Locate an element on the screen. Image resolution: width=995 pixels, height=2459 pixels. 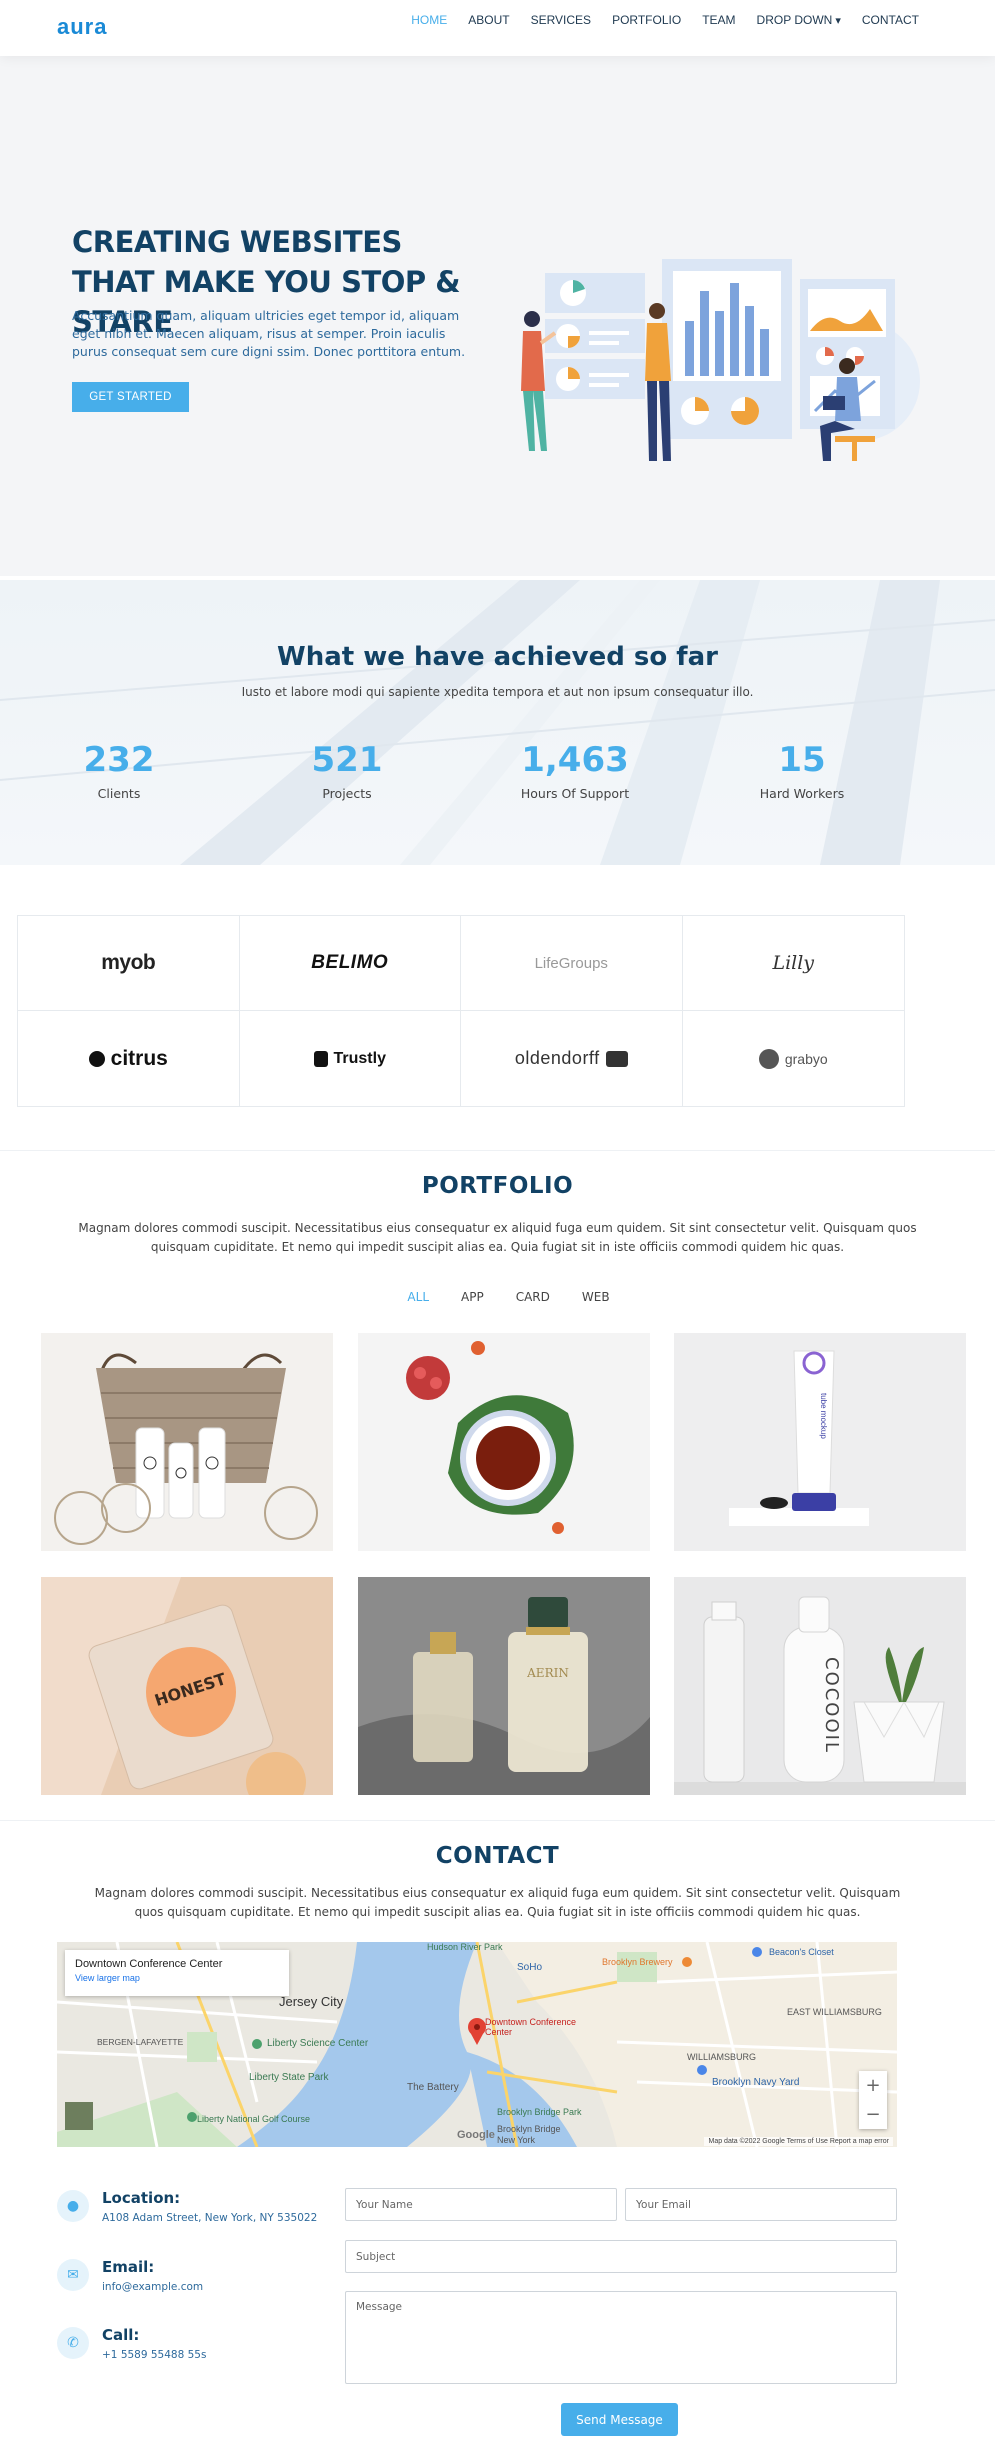
logo-text: aura is located at coordinates (82, 26).